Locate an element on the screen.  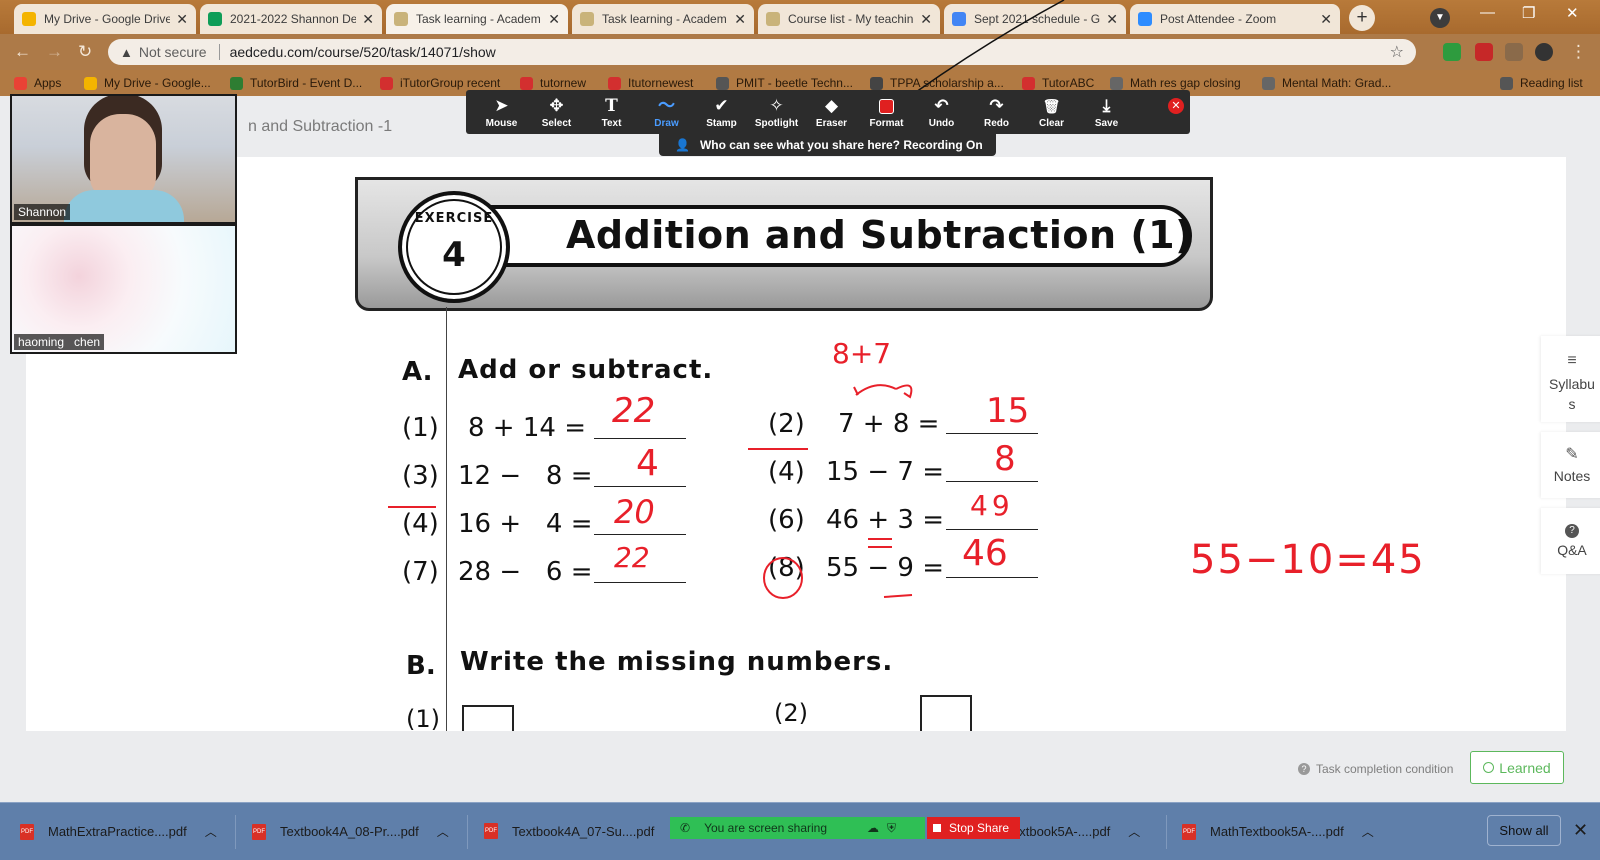
restore-icon: ❐ is located at coordinates (1528, 13).